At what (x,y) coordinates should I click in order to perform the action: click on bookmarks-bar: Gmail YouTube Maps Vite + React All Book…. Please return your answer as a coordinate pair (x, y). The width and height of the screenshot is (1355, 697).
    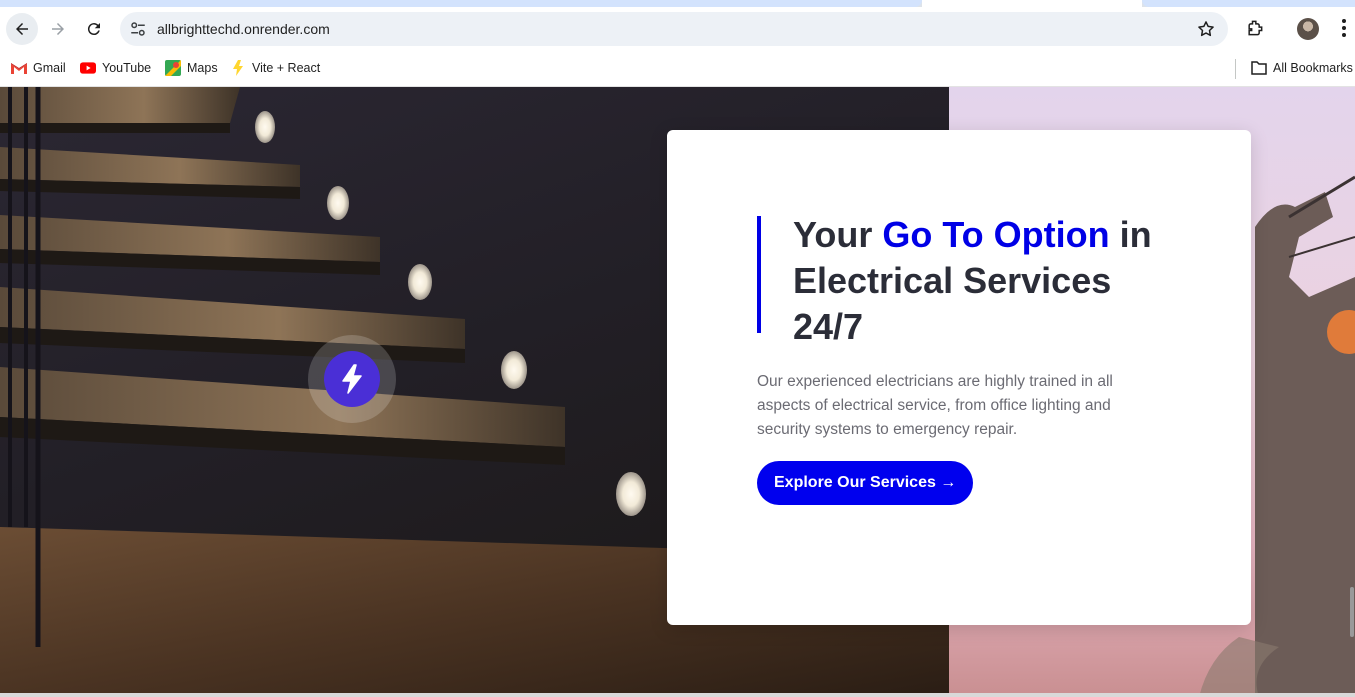
    Looking at the image, I should click on (677, 69).